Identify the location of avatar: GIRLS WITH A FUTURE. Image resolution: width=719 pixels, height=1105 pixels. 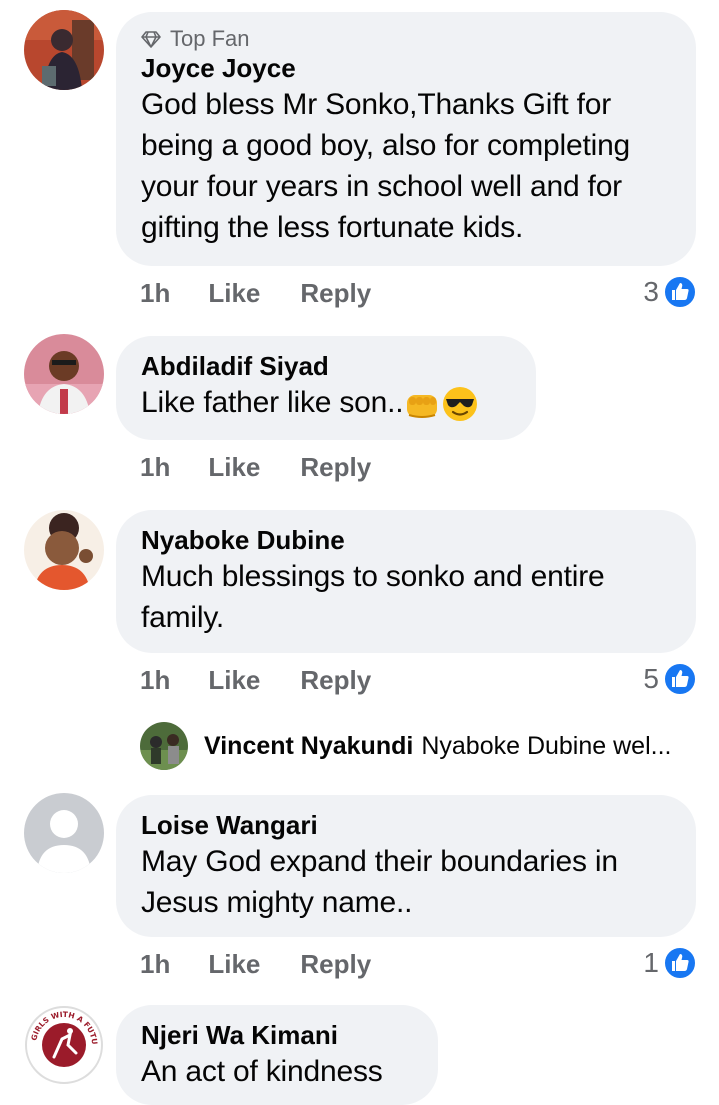
(64, 1045).